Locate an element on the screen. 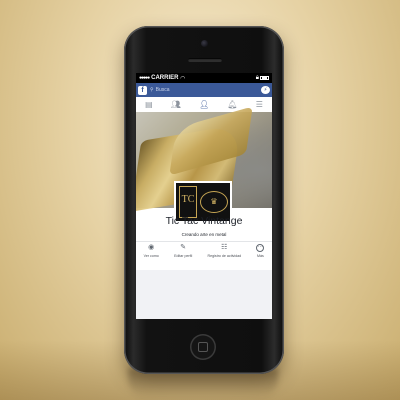 The height and width of the screenshot is (400, 400). more-label: Más is located at coordinates (260, 256).